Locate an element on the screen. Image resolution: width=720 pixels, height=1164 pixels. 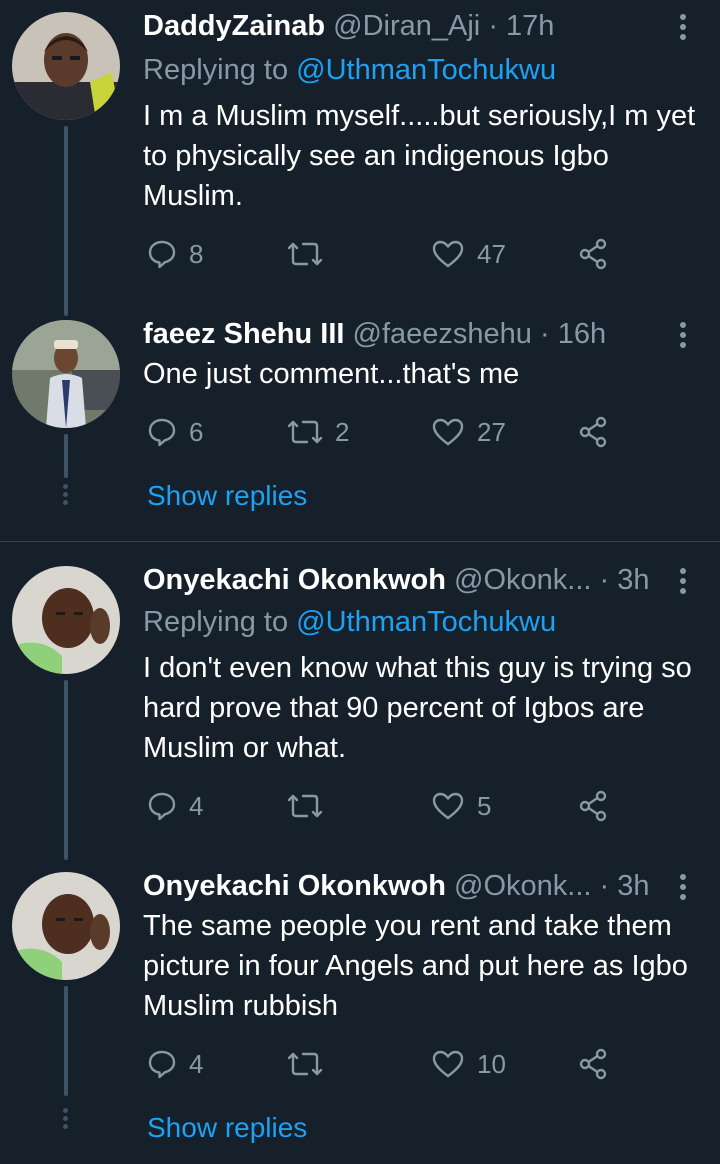
retweet-button: 2 is located at coordinates (318, 432).